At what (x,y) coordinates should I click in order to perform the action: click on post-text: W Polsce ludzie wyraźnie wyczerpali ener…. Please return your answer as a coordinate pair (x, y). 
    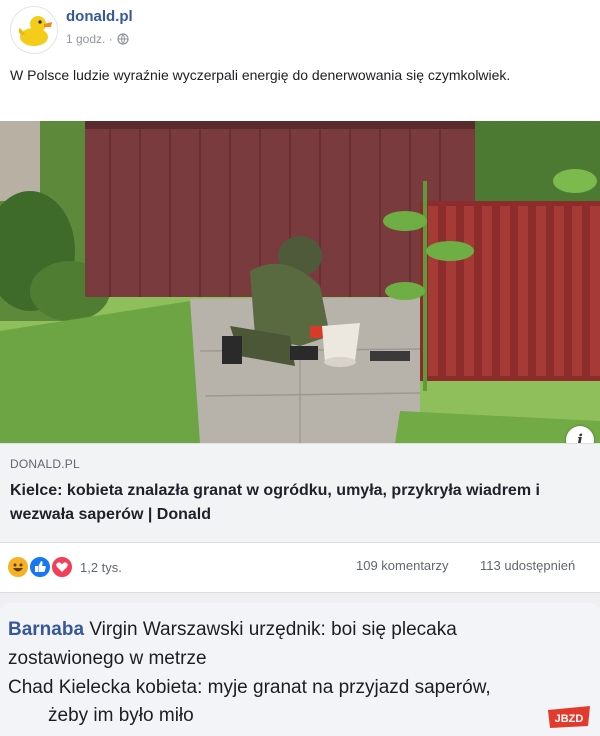
    Looking at the image, I should click on (260, 75).